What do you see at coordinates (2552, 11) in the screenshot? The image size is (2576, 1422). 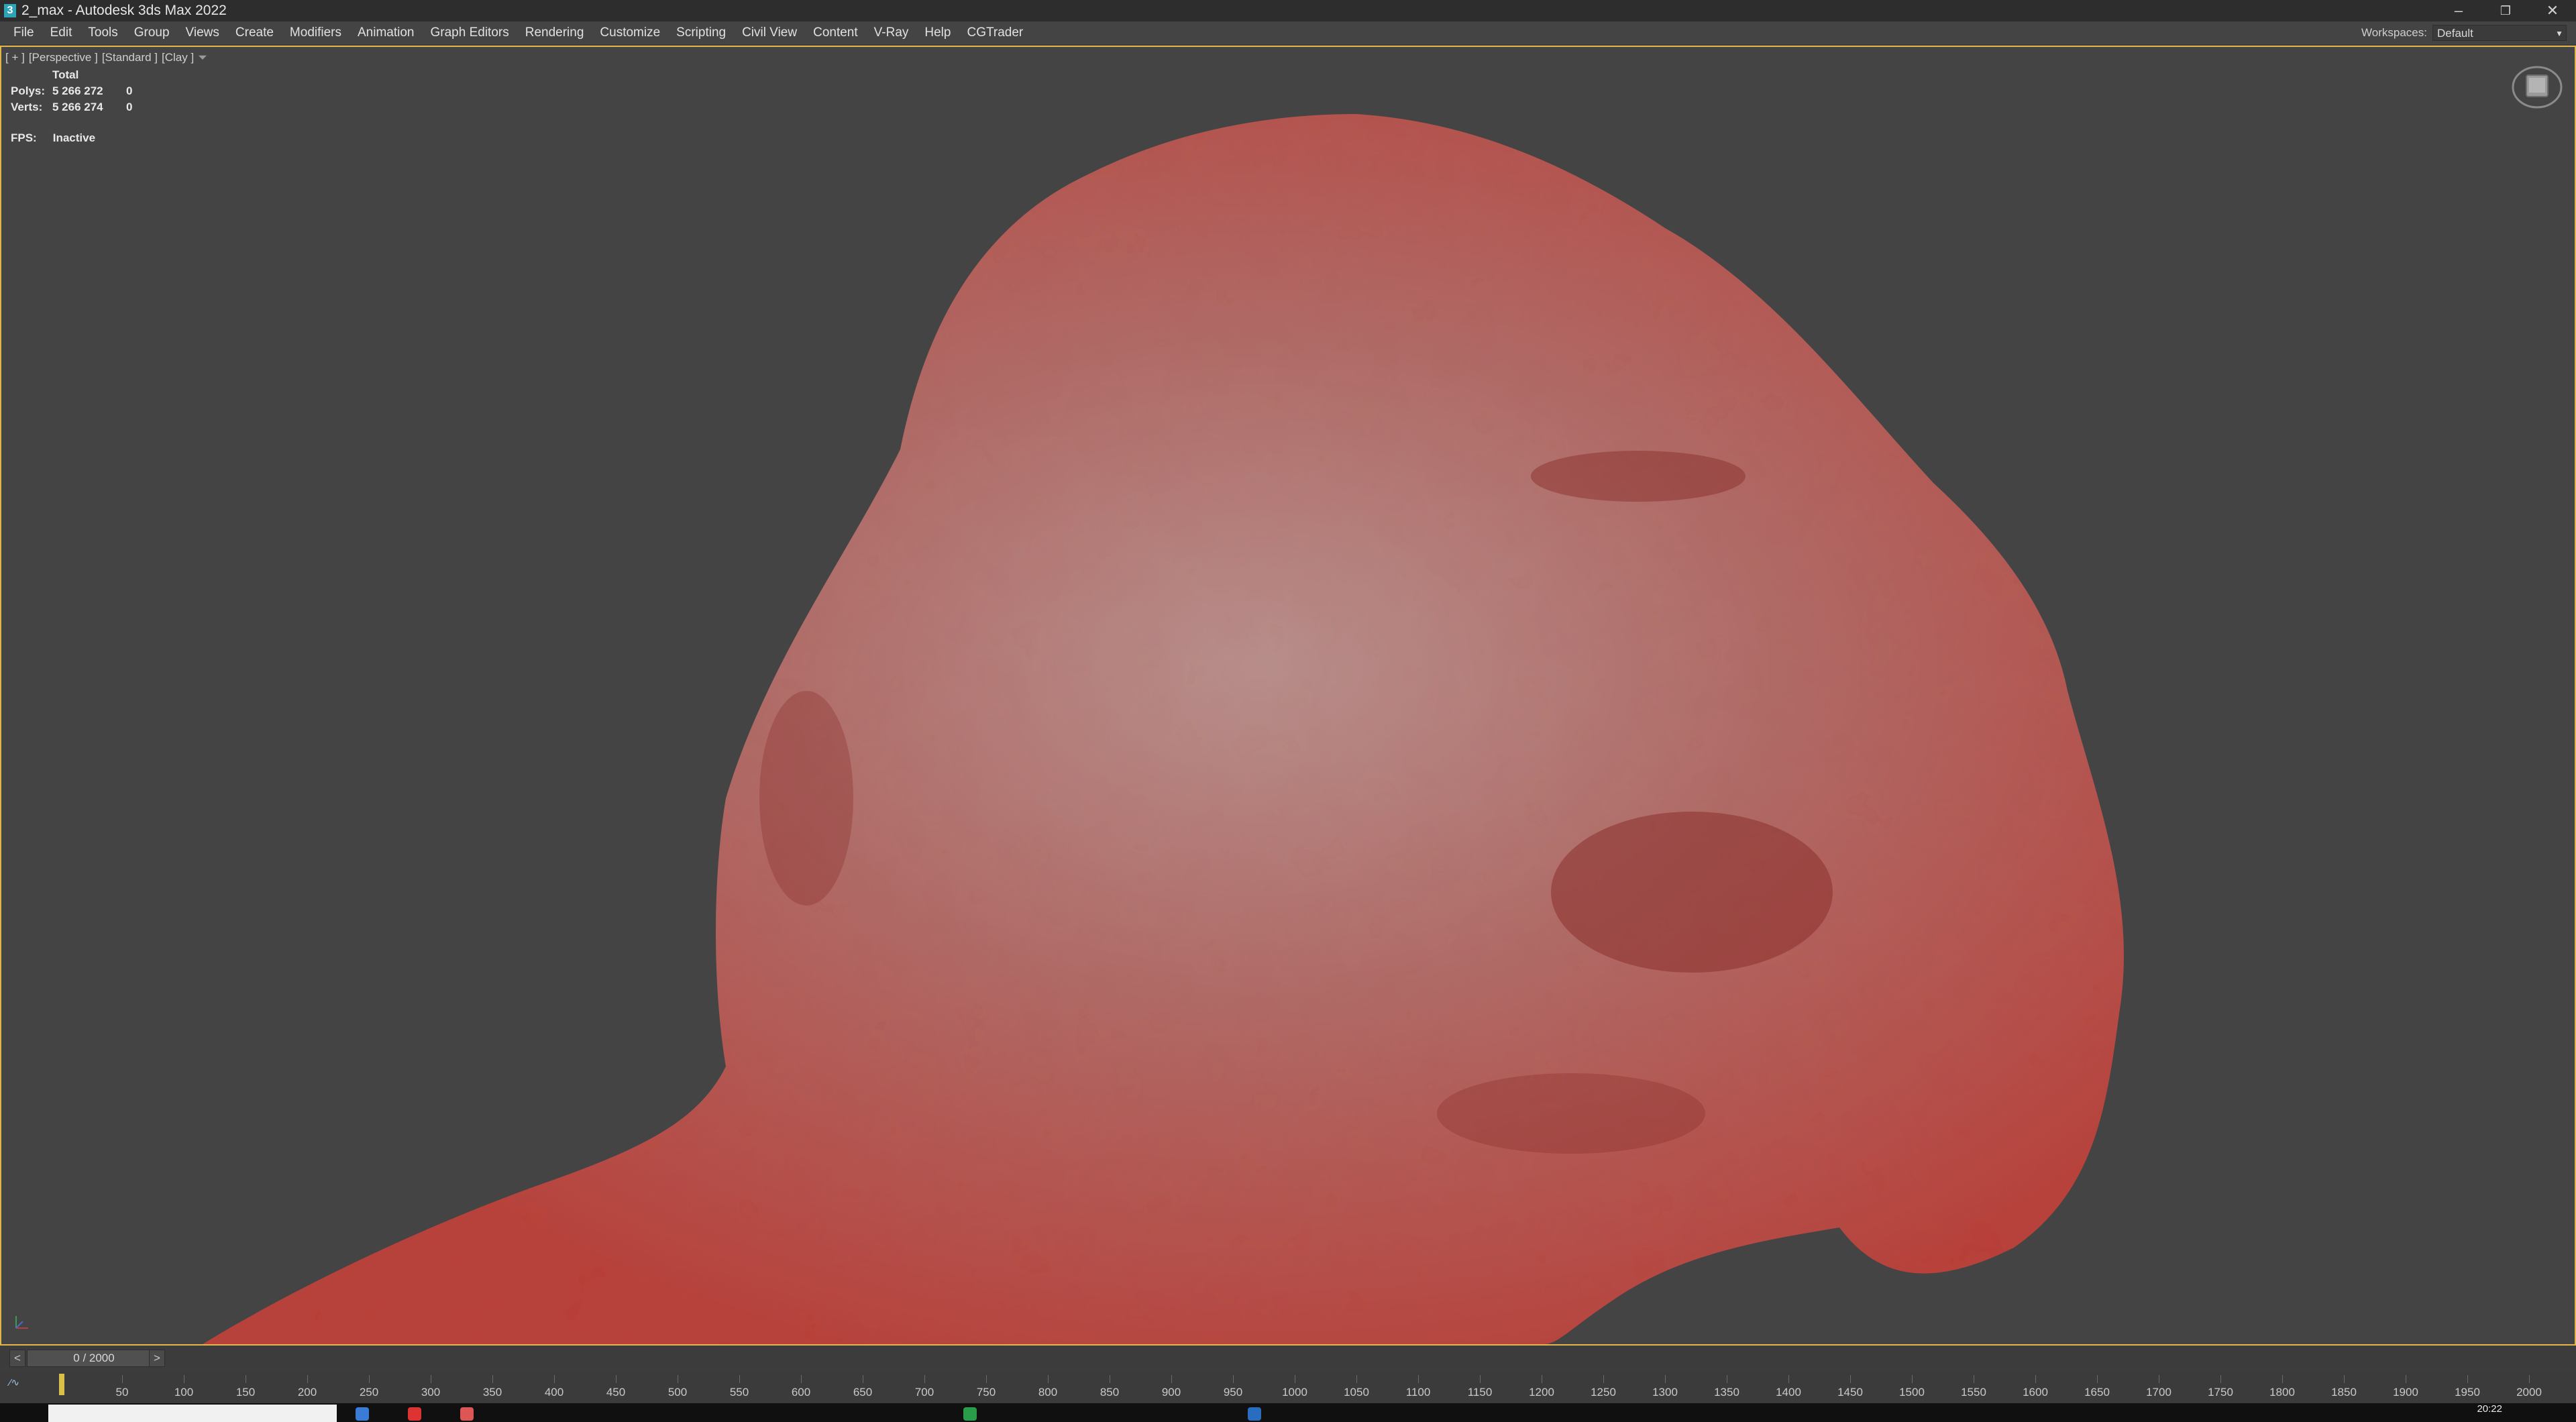 I see `close-button: ✕` at bounding box center [2552, 11].